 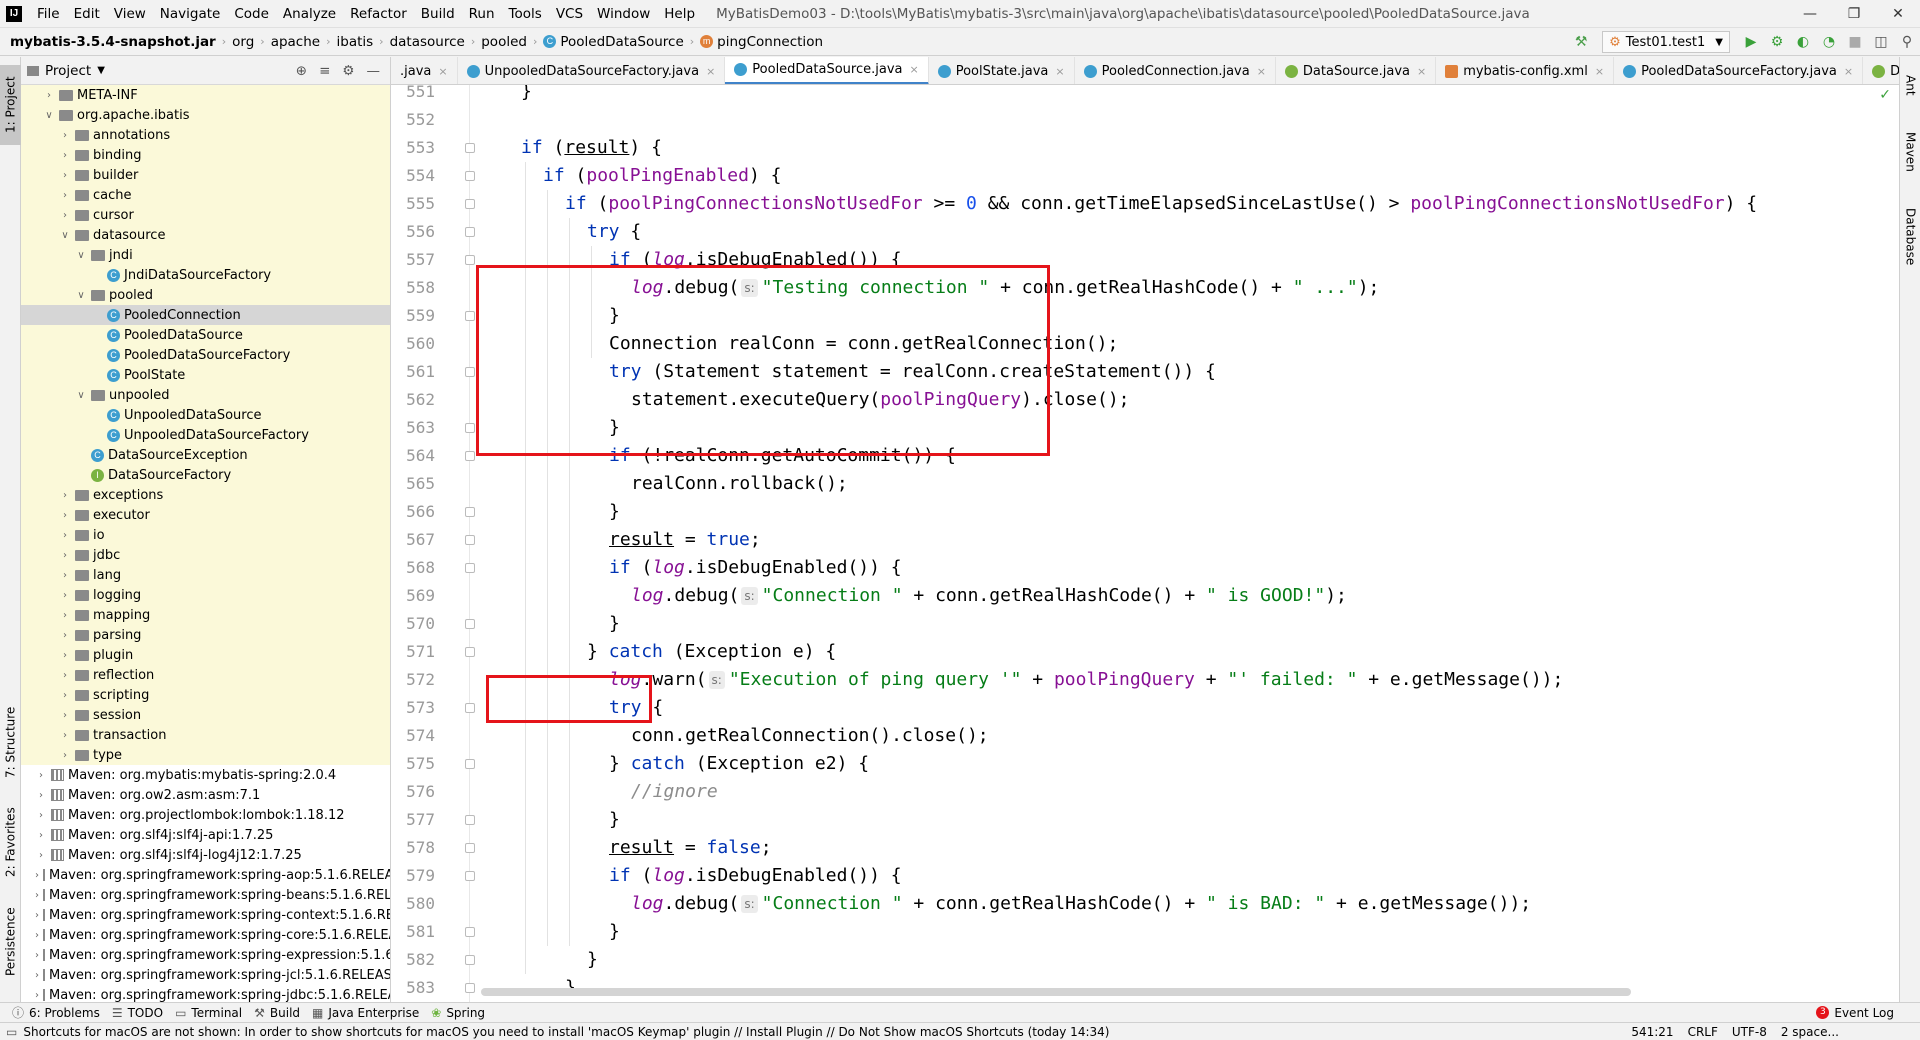 I want to click on breadcrumb-item: pooled, so click(x=504, y=42).